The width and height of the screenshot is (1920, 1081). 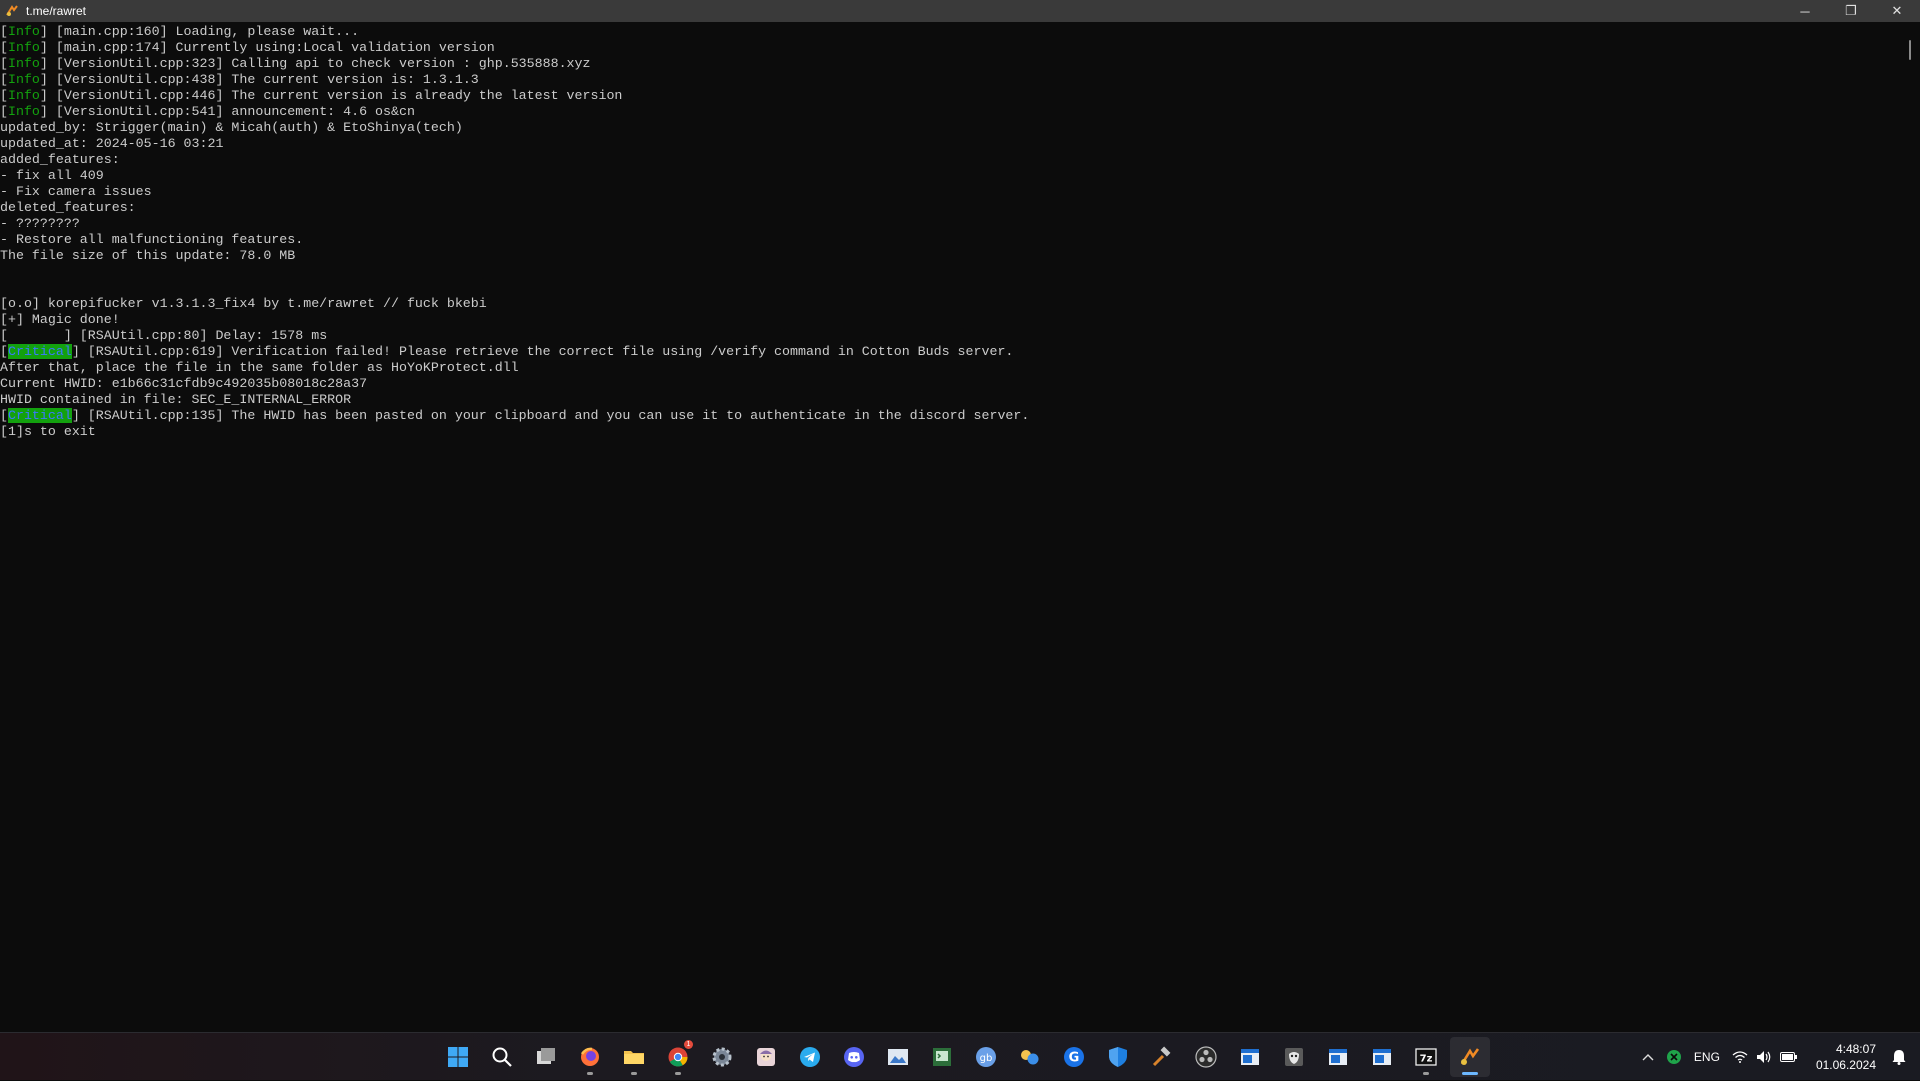 I want to click on taskbar-telegram-button, so click(x=810, y=1057).